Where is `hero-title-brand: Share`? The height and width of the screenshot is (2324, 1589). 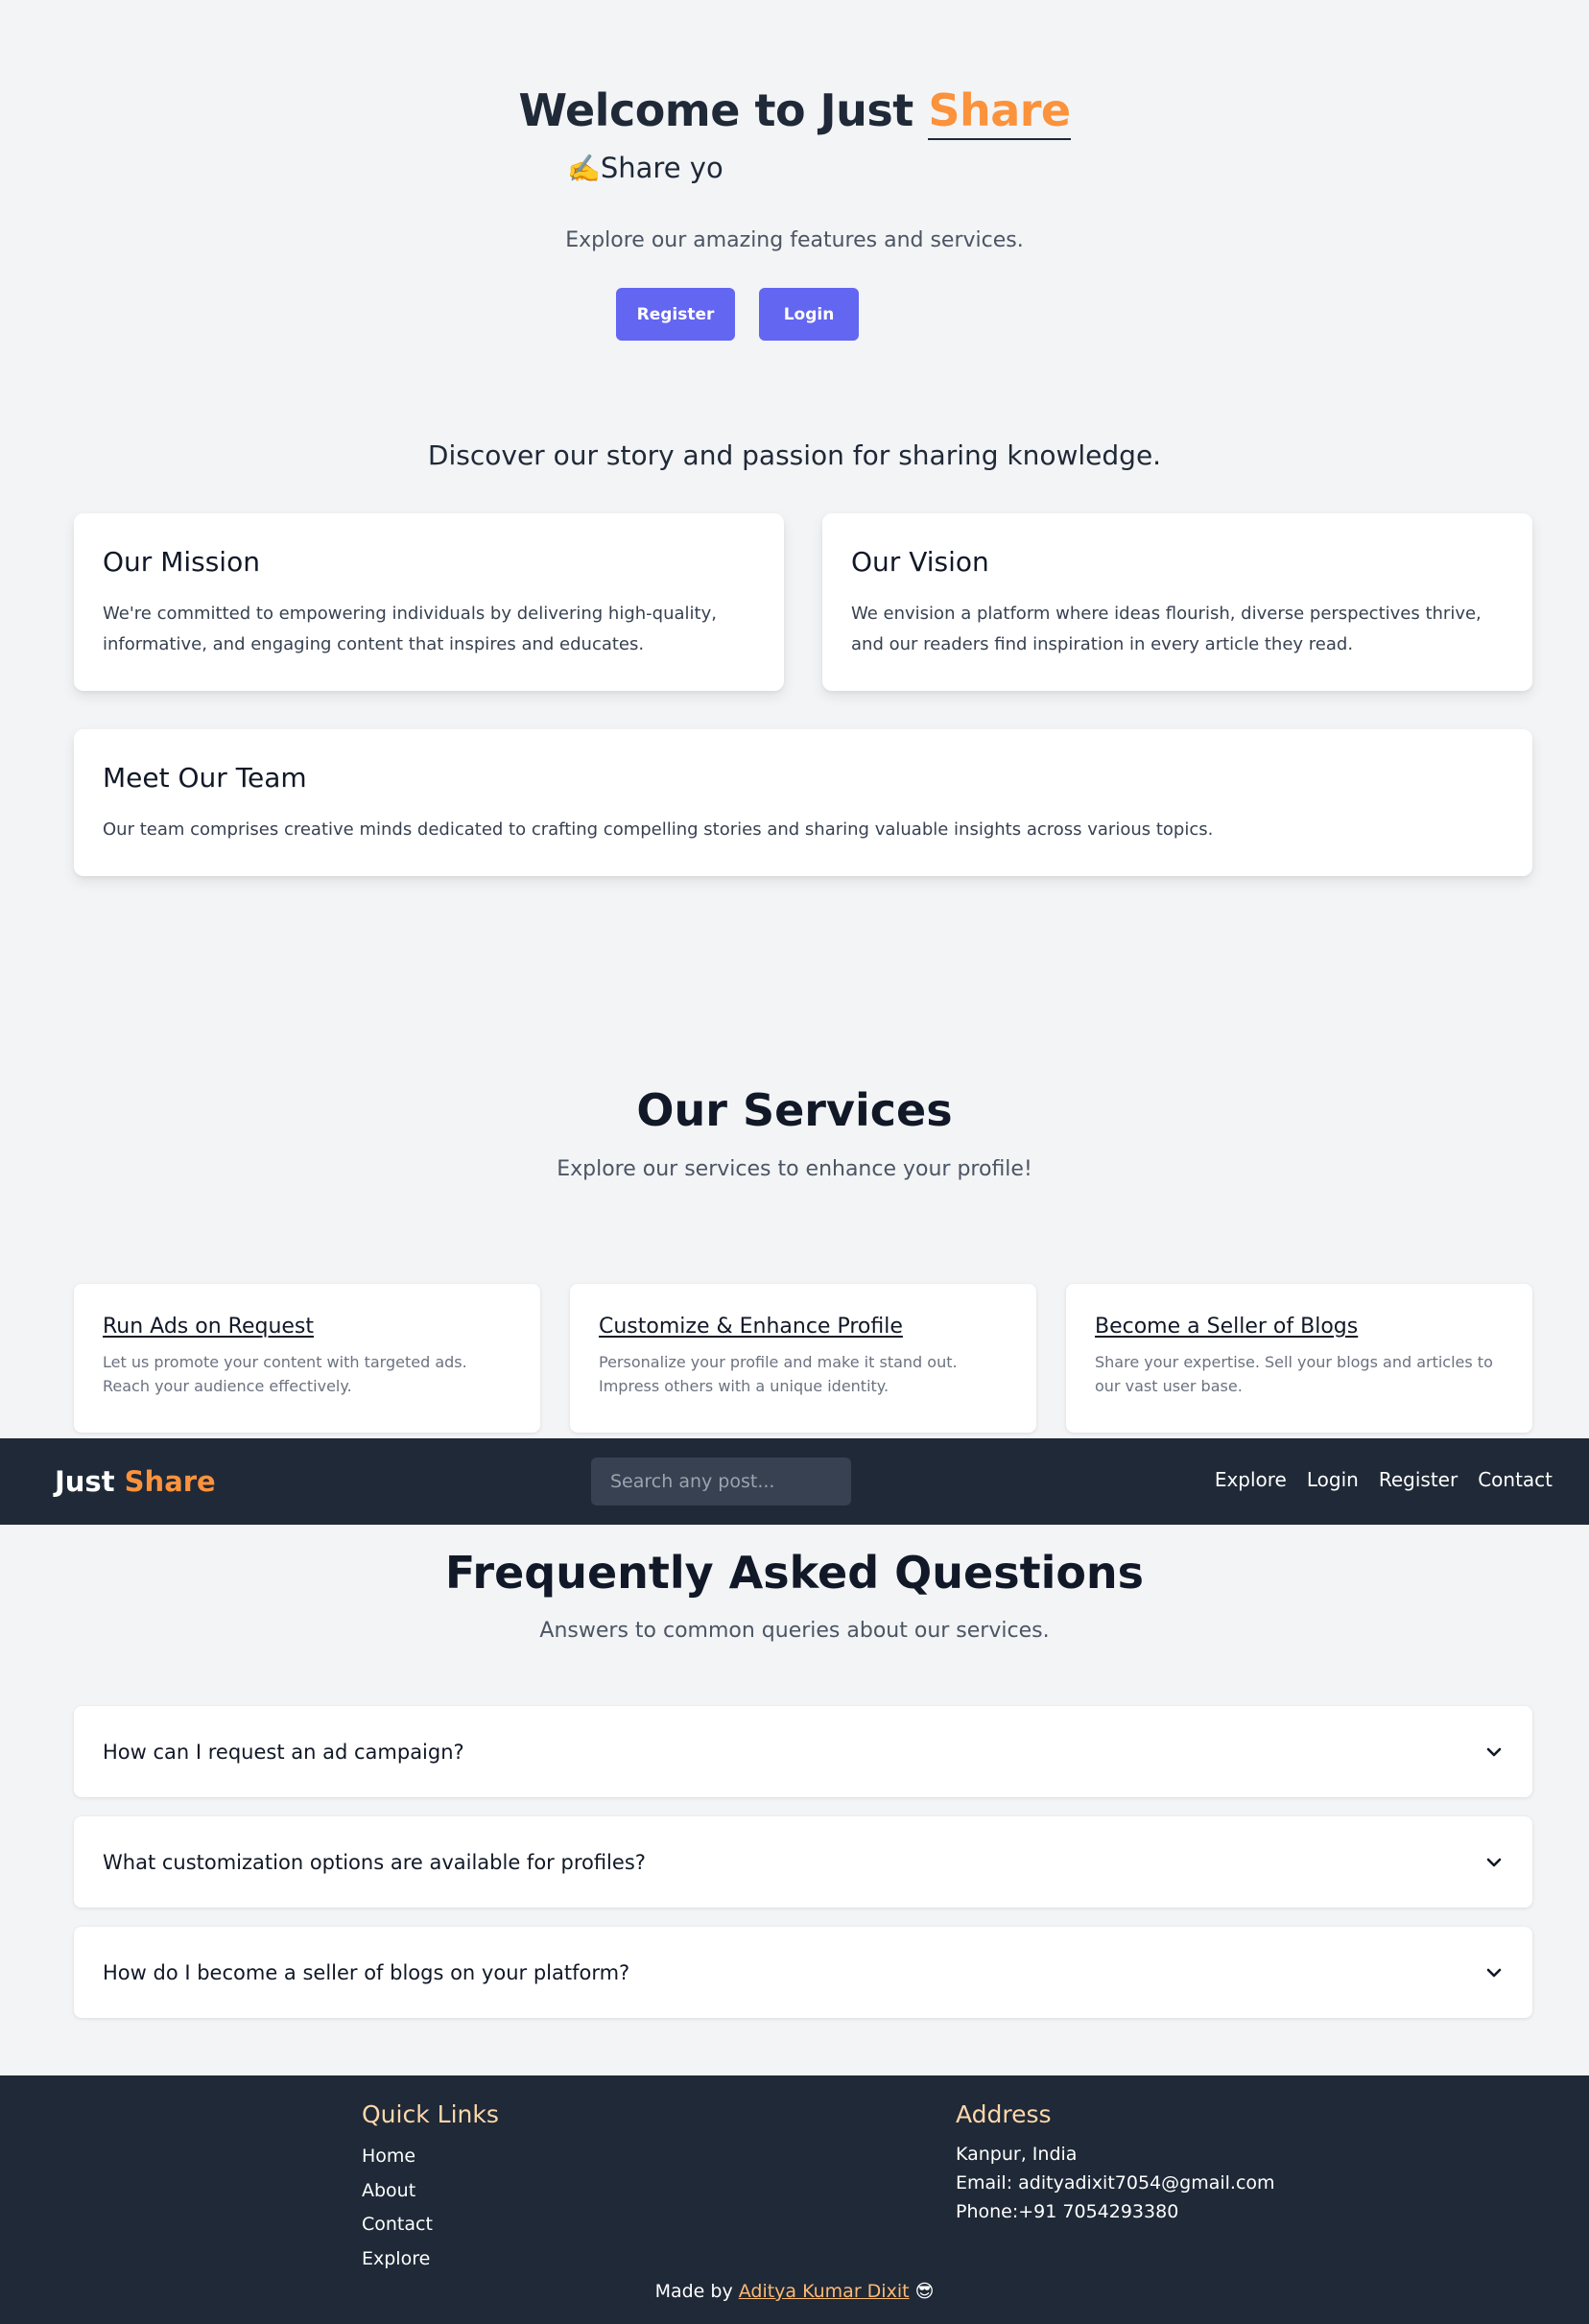
hero-title-brand: Share is located at coordinates (999, 112).